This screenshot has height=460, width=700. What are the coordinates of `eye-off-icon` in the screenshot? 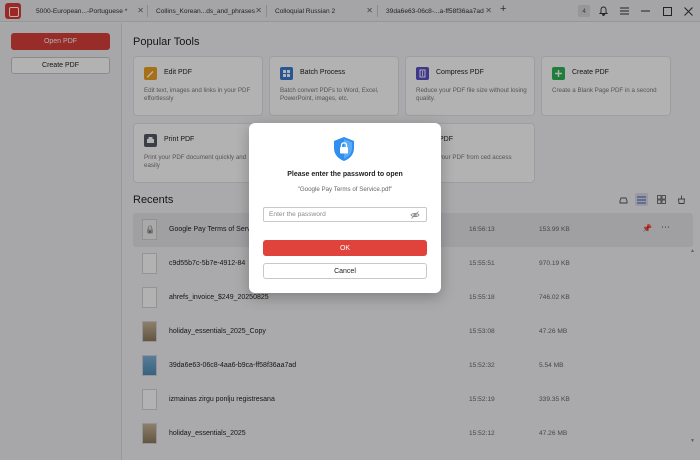 It's located at (415, 215).